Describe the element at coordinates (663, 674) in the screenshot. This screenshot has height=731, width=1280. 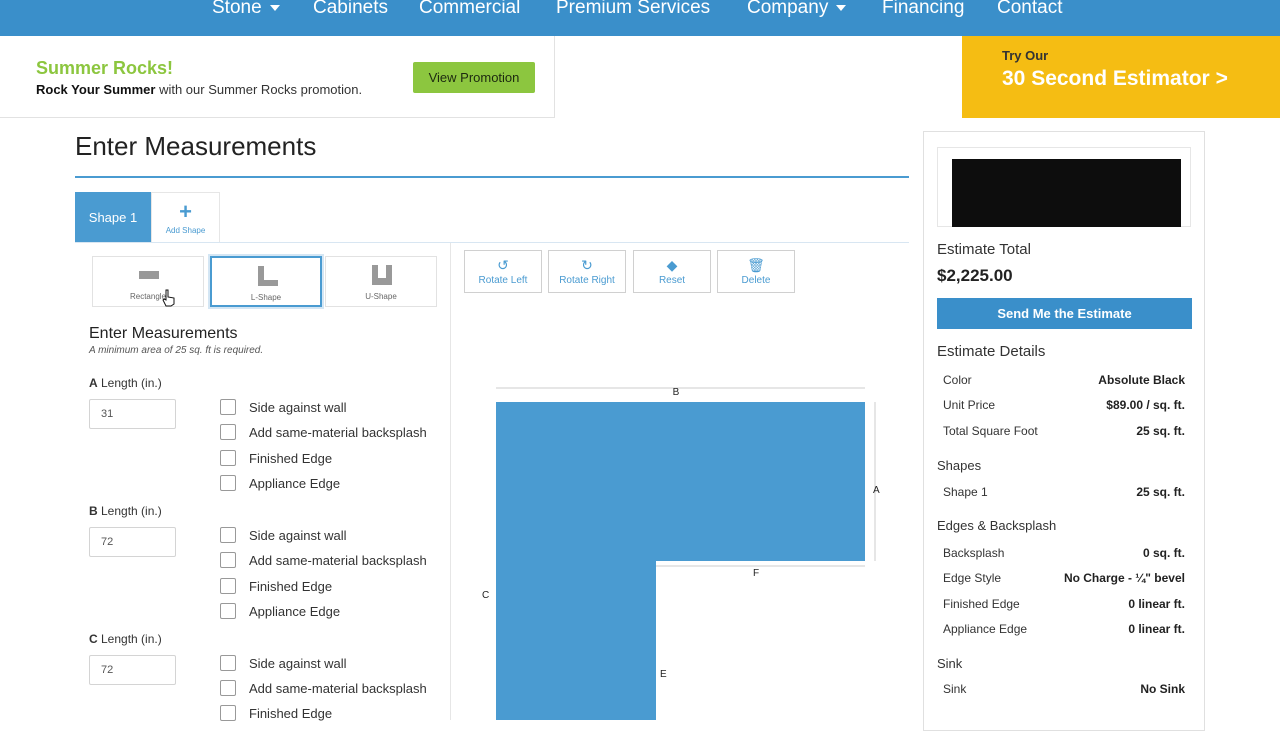
I see `edge-label-e: E` at that location.